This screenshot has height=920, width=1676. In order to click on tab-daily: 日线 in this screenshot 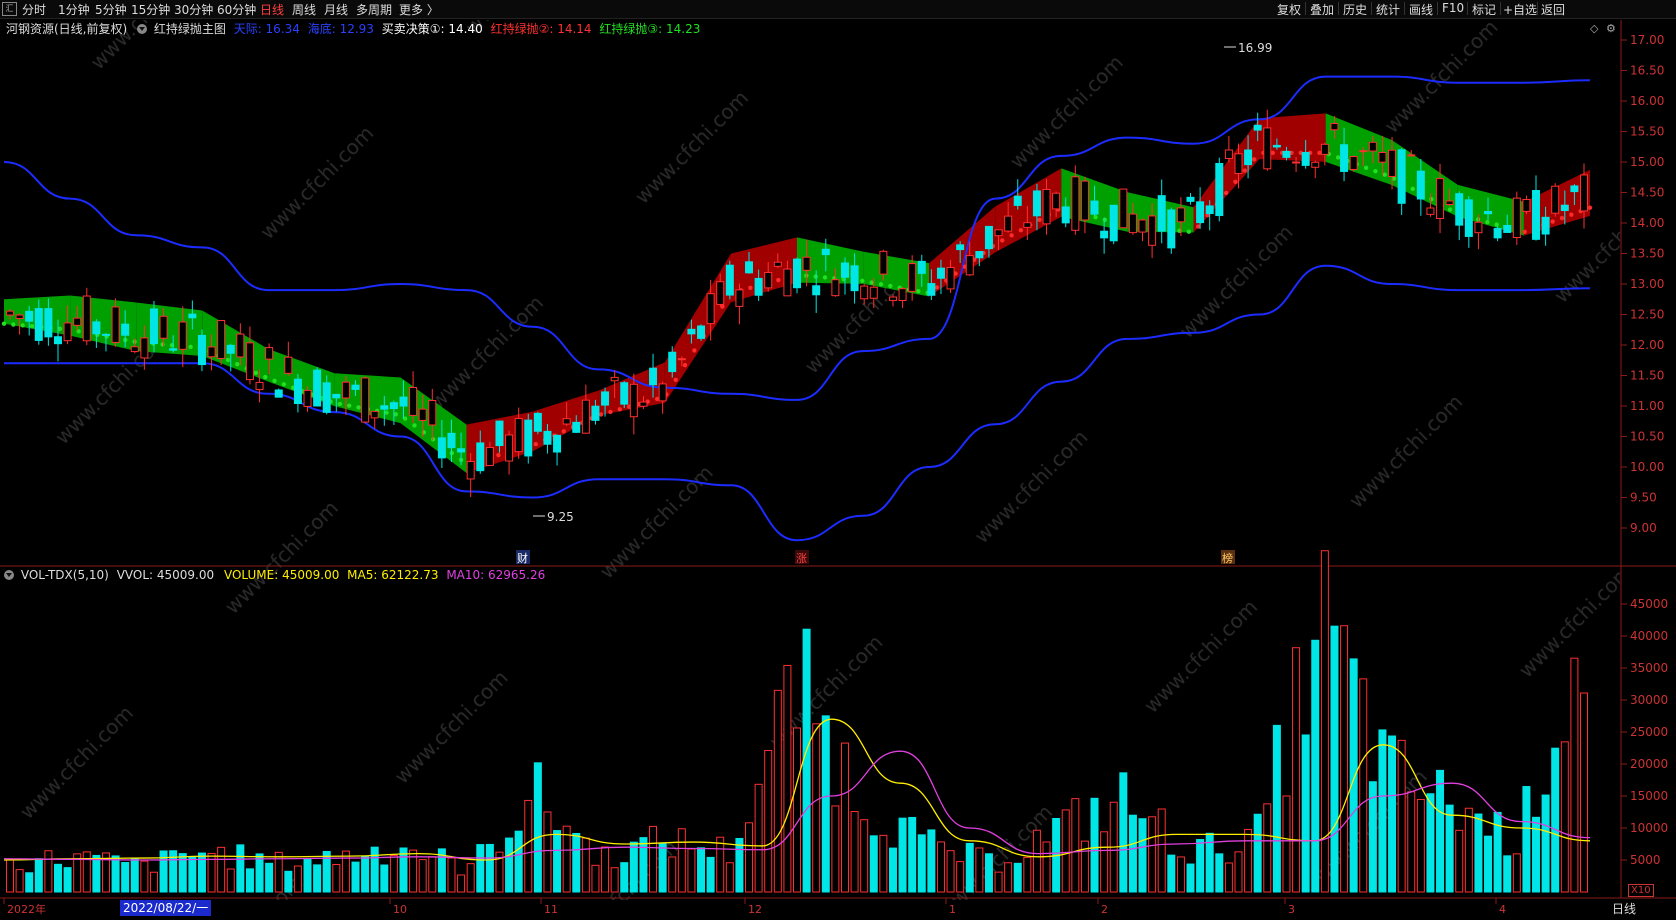, I will do `click(1624, 908)`.